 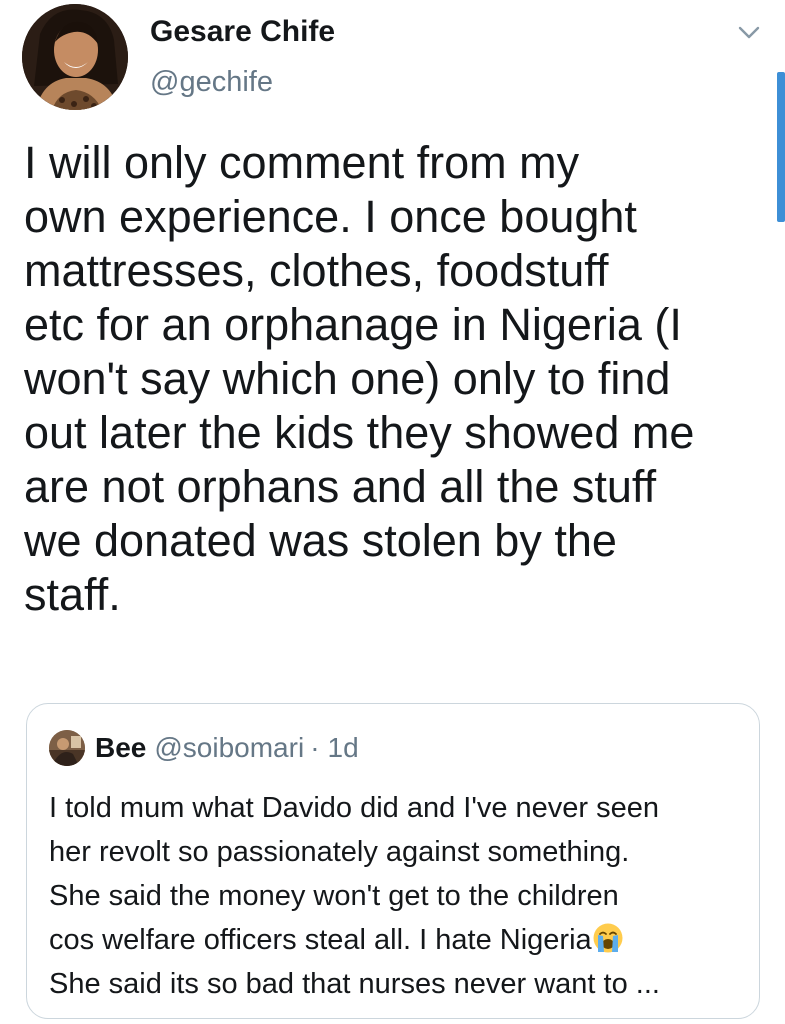 What do you see at coordinates (211, 82) in the screenshot?
I see `author-handle: @gechife` at bounding box center [211, 82].